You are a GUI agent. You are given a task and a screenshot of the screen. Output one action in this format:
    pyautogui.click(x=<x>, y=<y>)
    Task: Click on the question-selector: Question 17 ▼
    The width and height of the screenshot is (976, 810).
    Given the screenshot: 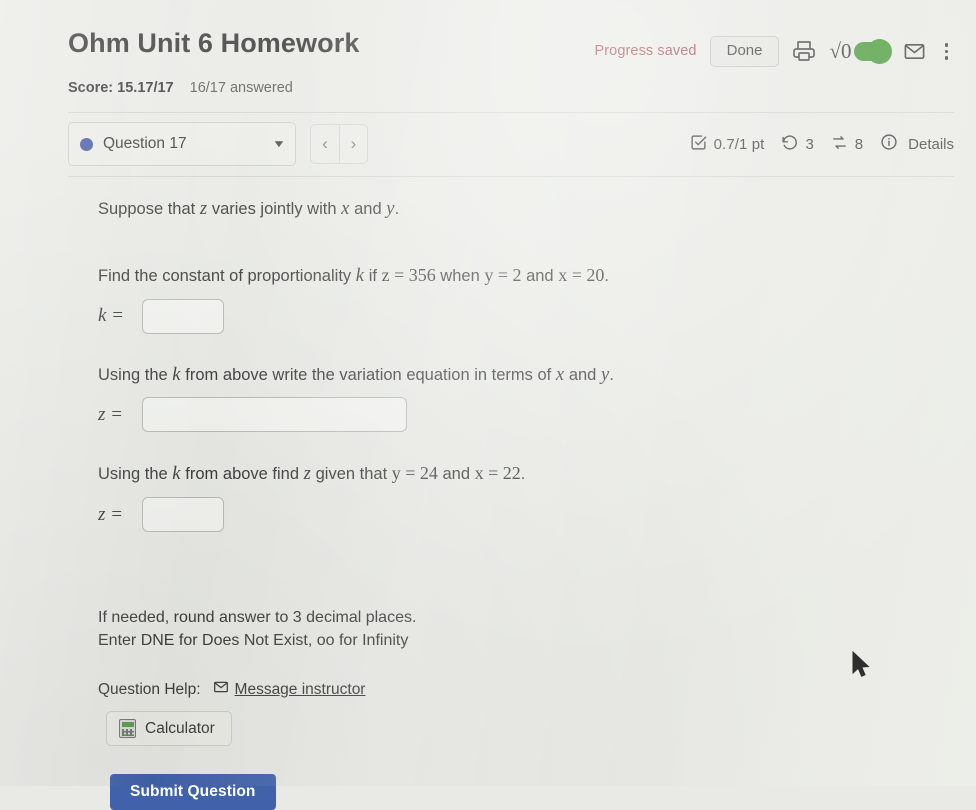 What is the action you would take?
    pyautogui.click(x=182, y=144)
    